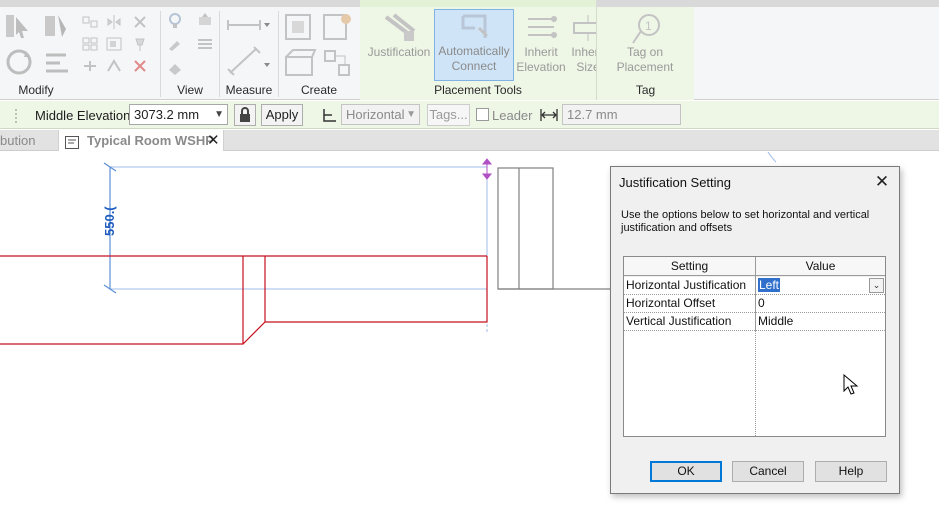 The height and width of the screenshot is (530, 939). What do you see at coordinates (190, 90) in the screenshot?
I see `view-panel-title: View` at bounding box center [190, 90].